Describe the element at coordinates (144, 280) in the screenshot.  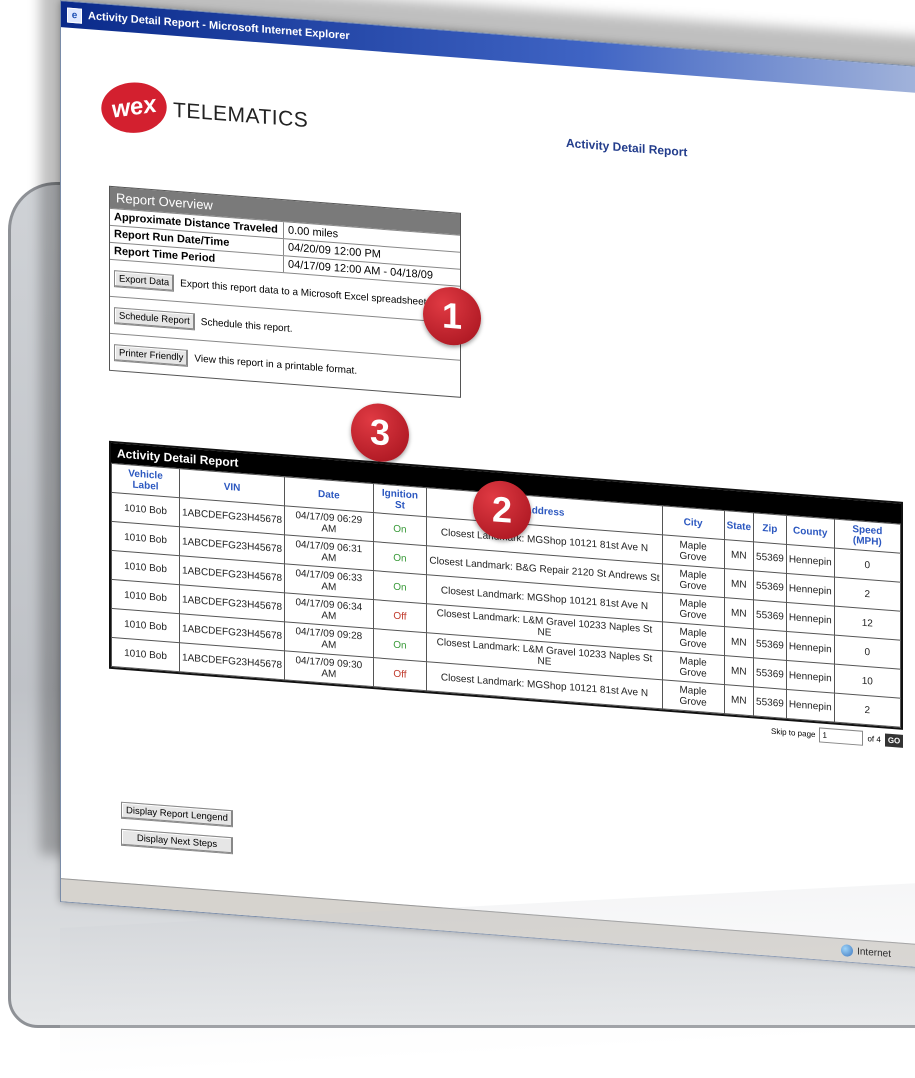
I see `export-data-button: Export Data` at that location.